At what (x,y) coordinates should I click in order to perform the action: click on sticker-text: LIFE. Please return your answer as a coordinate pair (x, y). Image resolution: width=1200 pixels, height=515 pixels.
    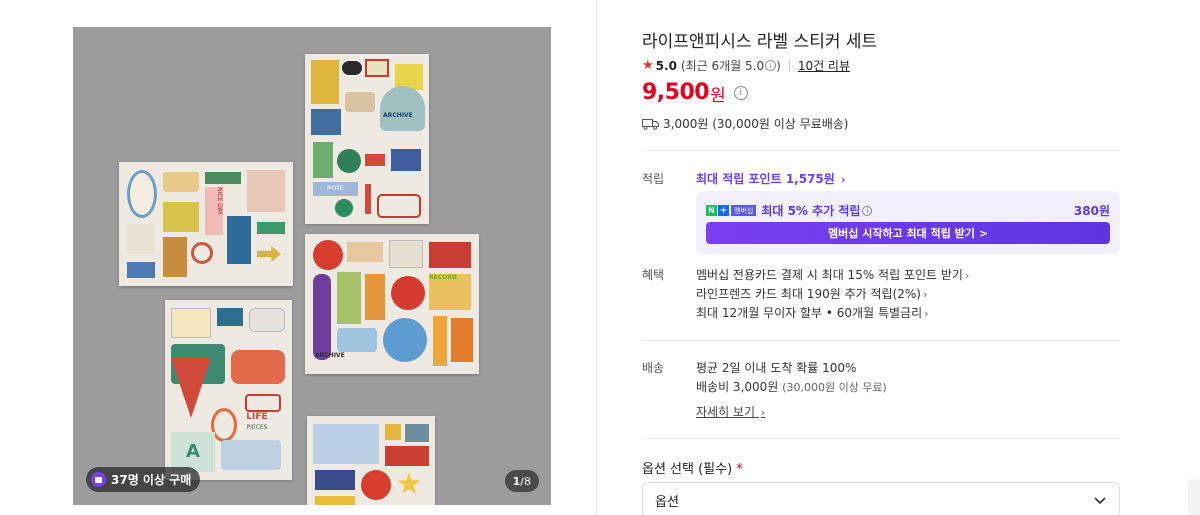
    Looking at the image, I should click on (257, 417).